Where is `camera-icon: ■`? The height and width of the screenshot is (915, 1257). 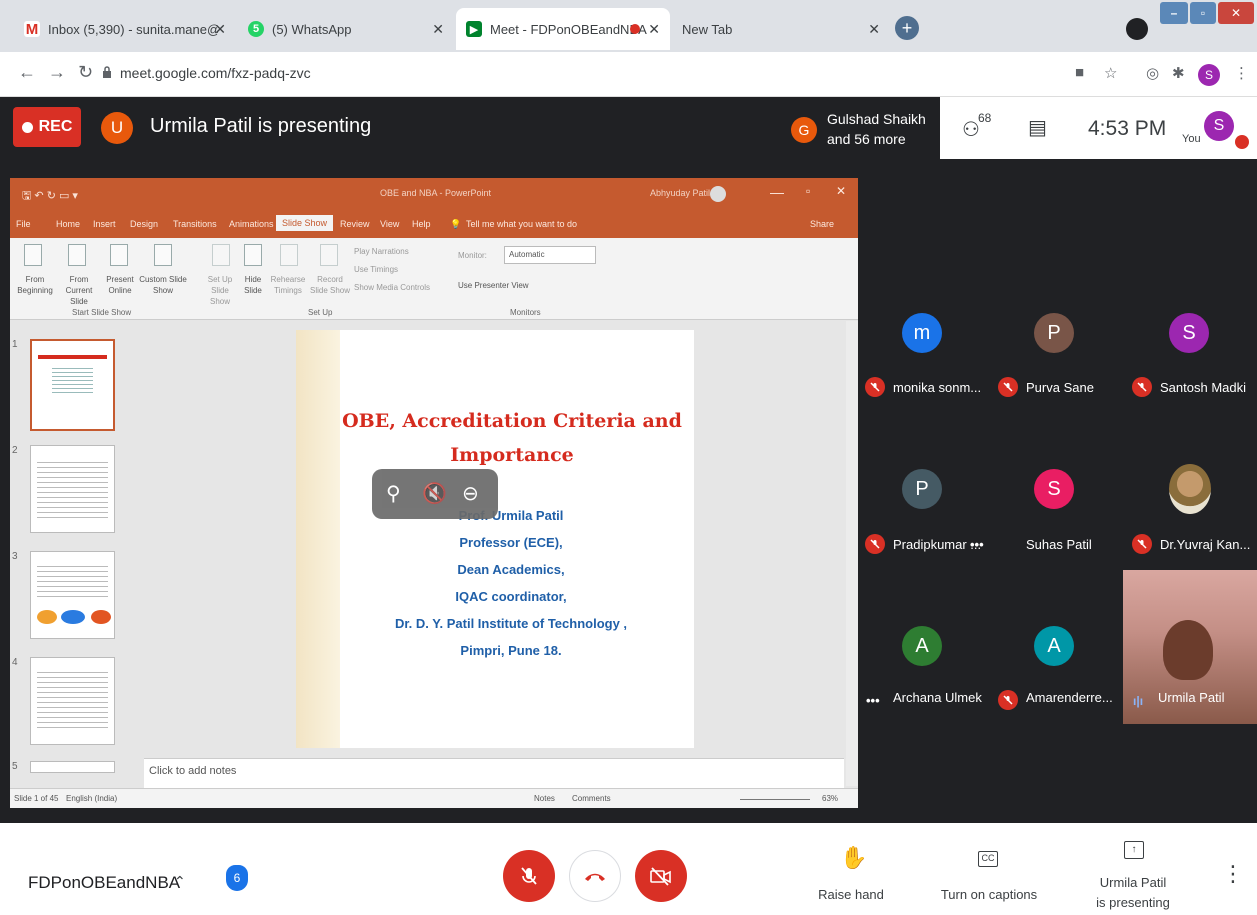
camera-icon: ■ is located at coordinates (1079, 72).